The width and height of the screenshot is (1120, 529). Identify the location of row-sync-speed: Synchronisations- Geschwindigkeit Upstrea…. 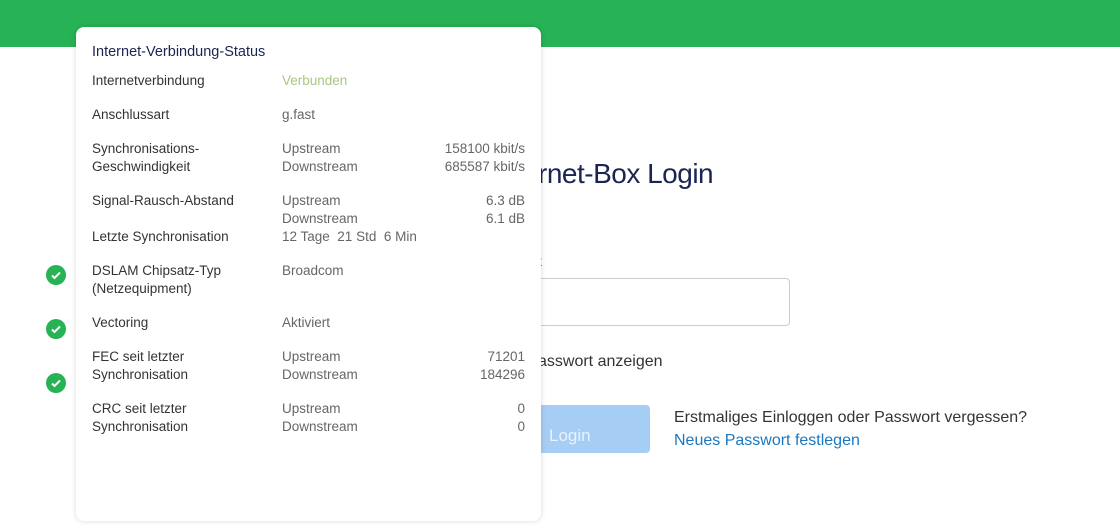
(308, 157).